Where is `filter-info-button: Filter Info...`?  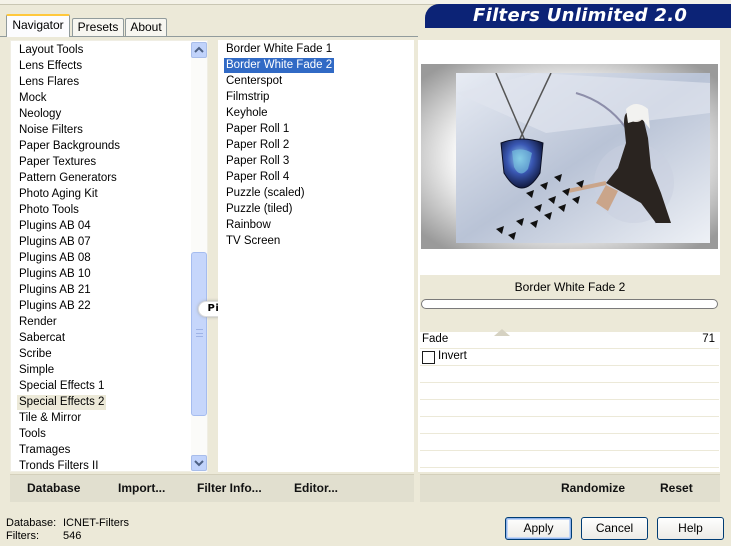
filter-info-button: Filter Info... is located at coordinates (229, 488).